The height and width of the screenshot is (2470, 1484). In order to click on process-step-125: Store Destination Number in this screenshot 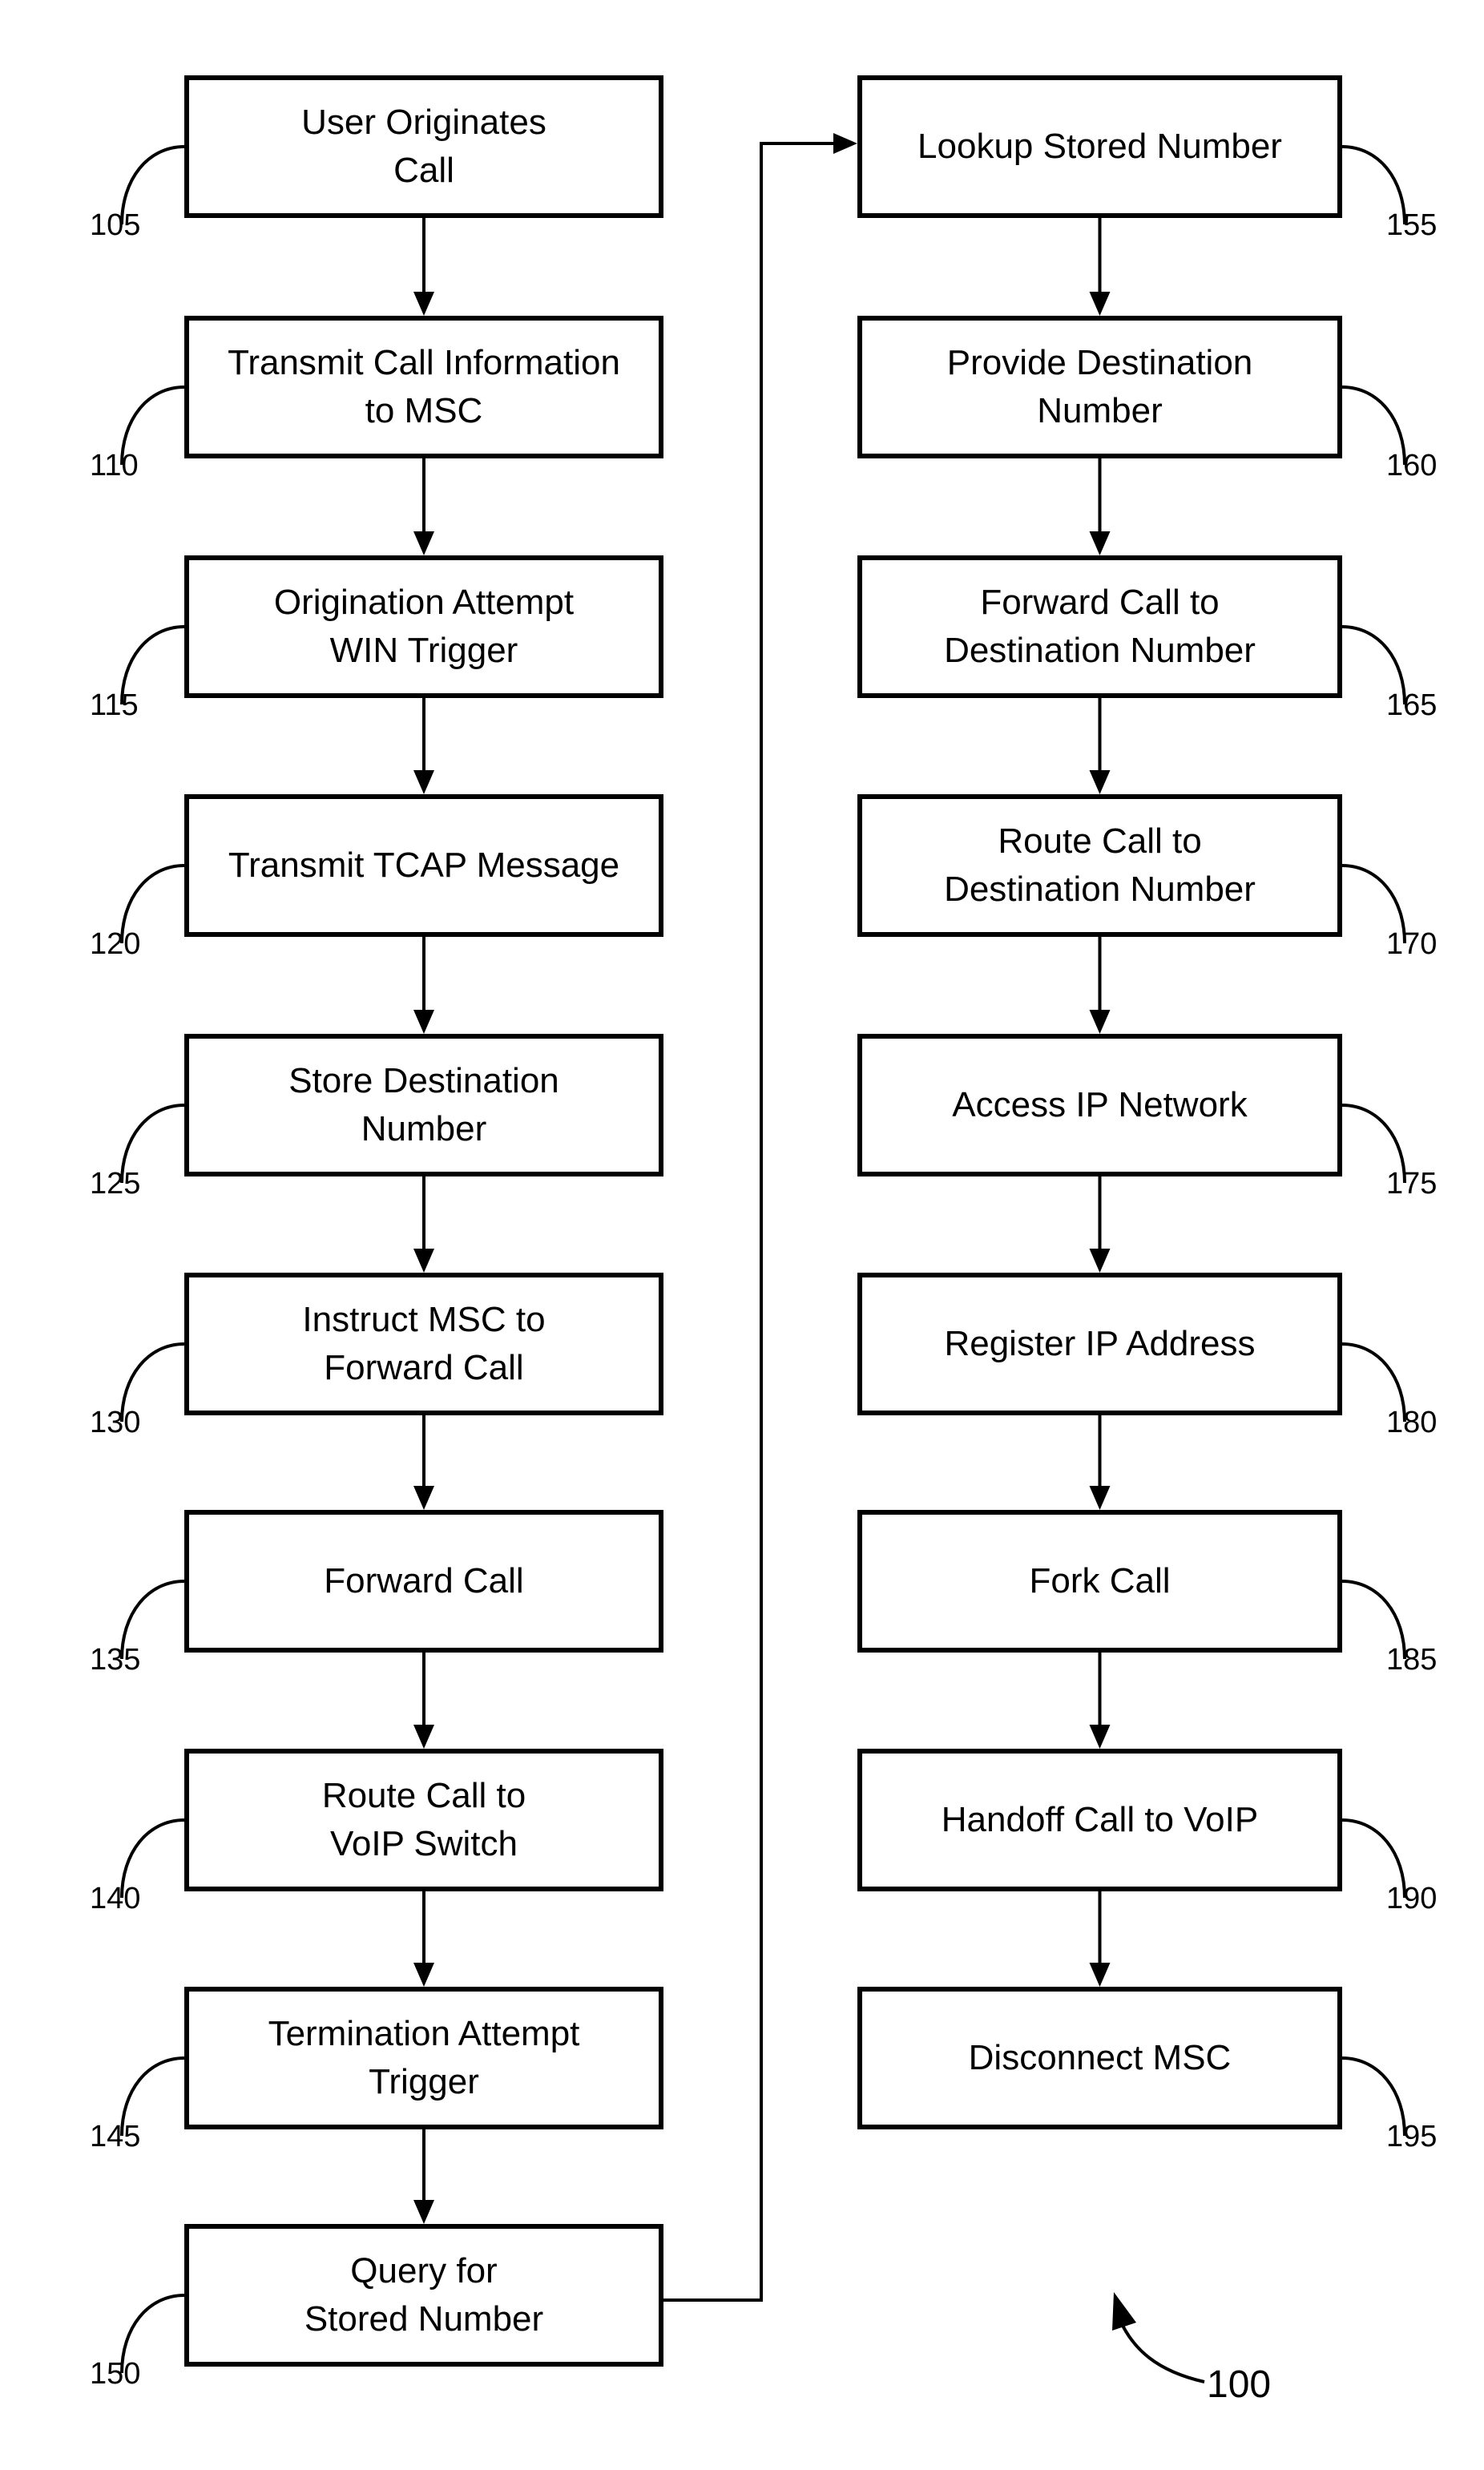, I will do `click(424, 1105)`.